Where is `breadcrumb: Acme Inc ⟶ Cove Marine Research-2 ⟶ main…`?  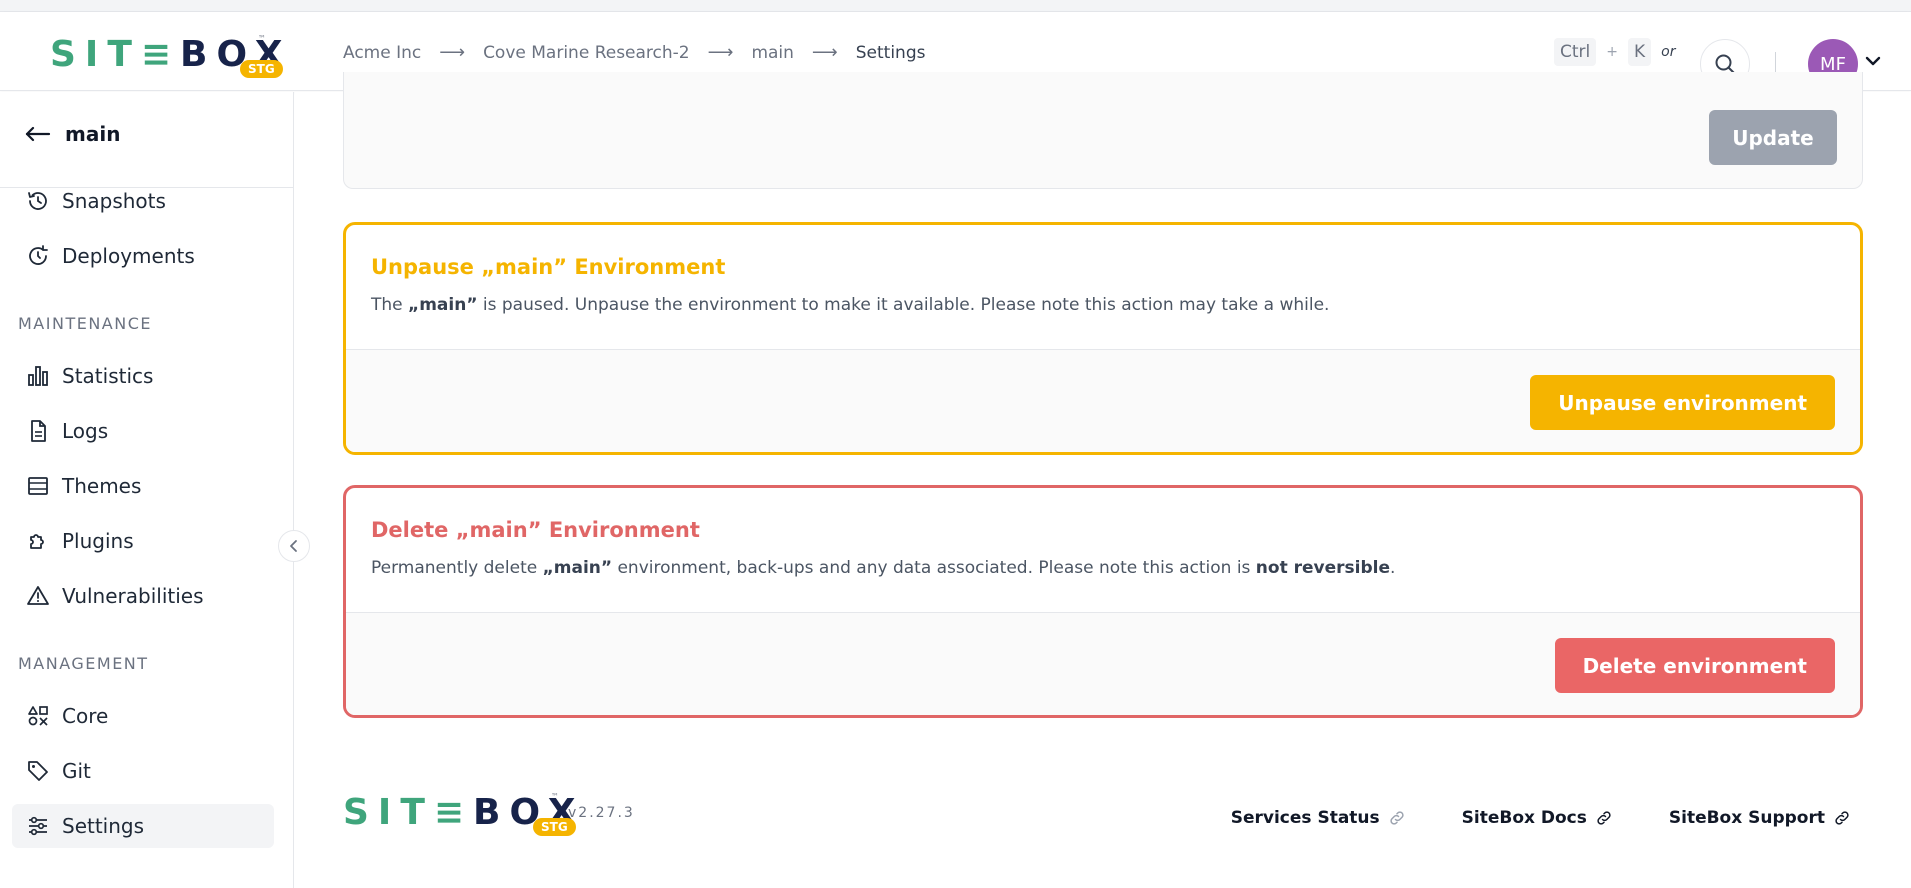
breadcrumb: Acme Inc ⟶ Cove Marine Research-2 ⟶ main… is located at coordinates (634, 52).